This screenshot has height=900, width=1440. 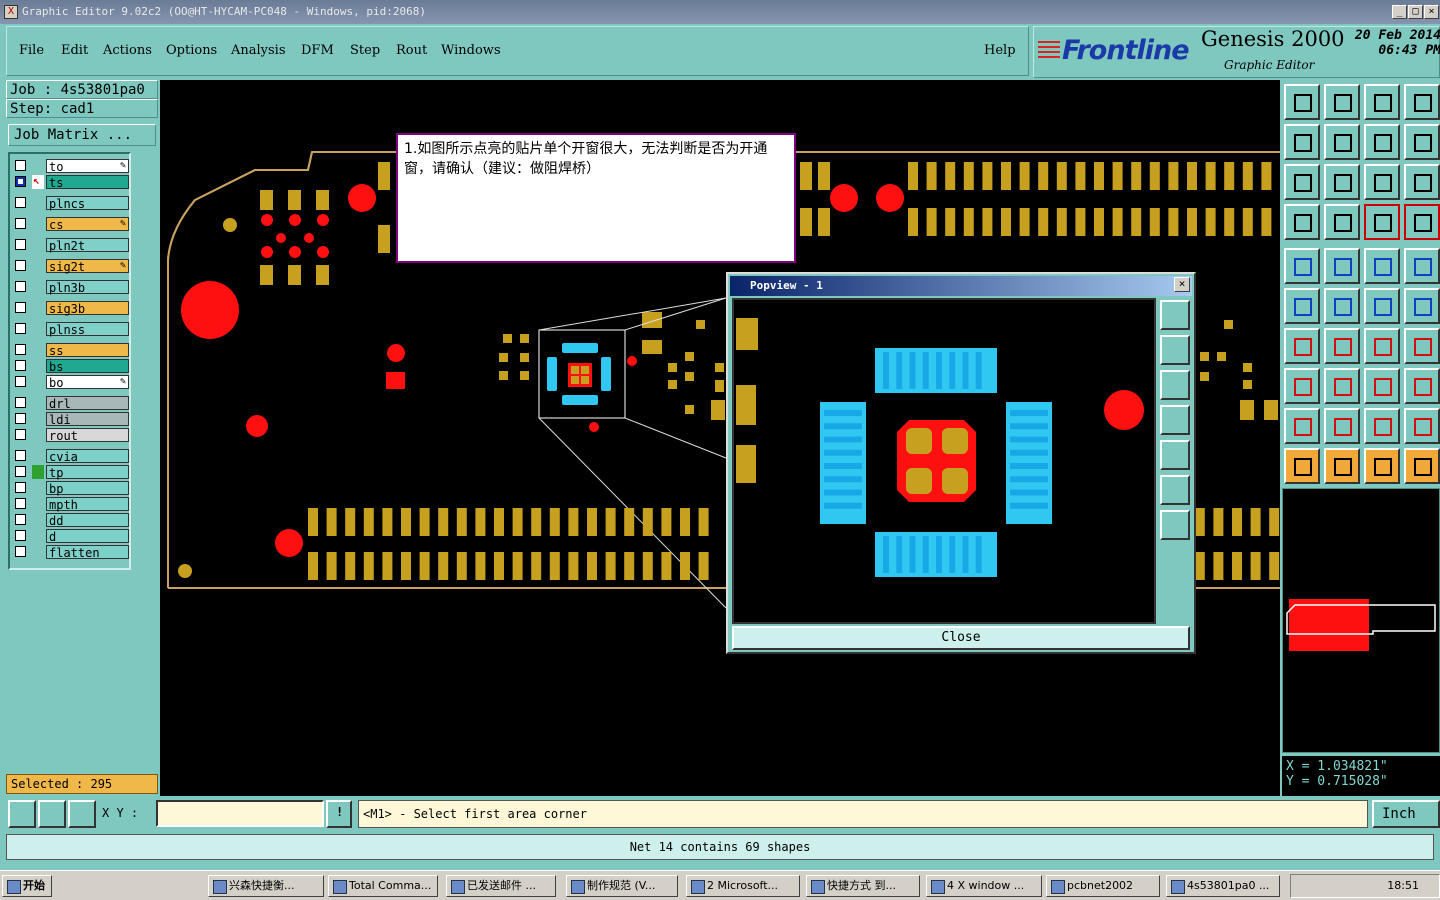 What do you see at coordinates (70, 419) in the screenshot?
I see `layer-row-ldi: ldi` at bounding box center [70, 419].